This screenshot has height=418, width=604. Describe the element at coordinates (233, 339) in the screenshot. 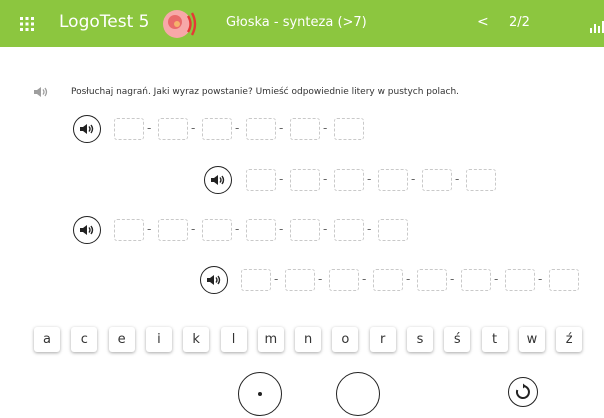

I see `letter-key: l` at that location.